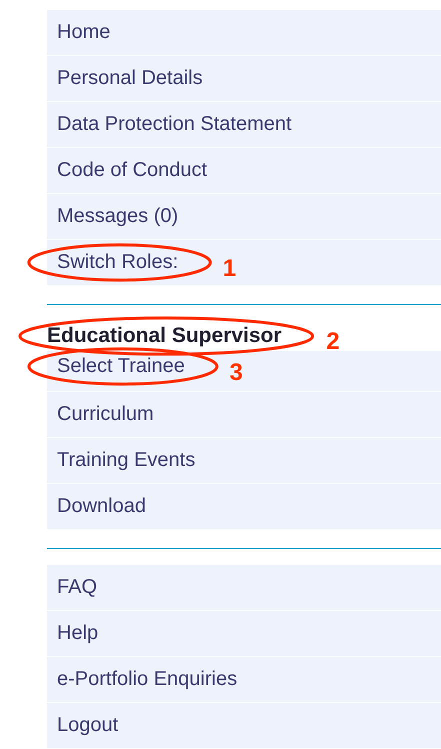  I want to click on menu-item: e-Portfolio Enquiries, so click(244, 680).